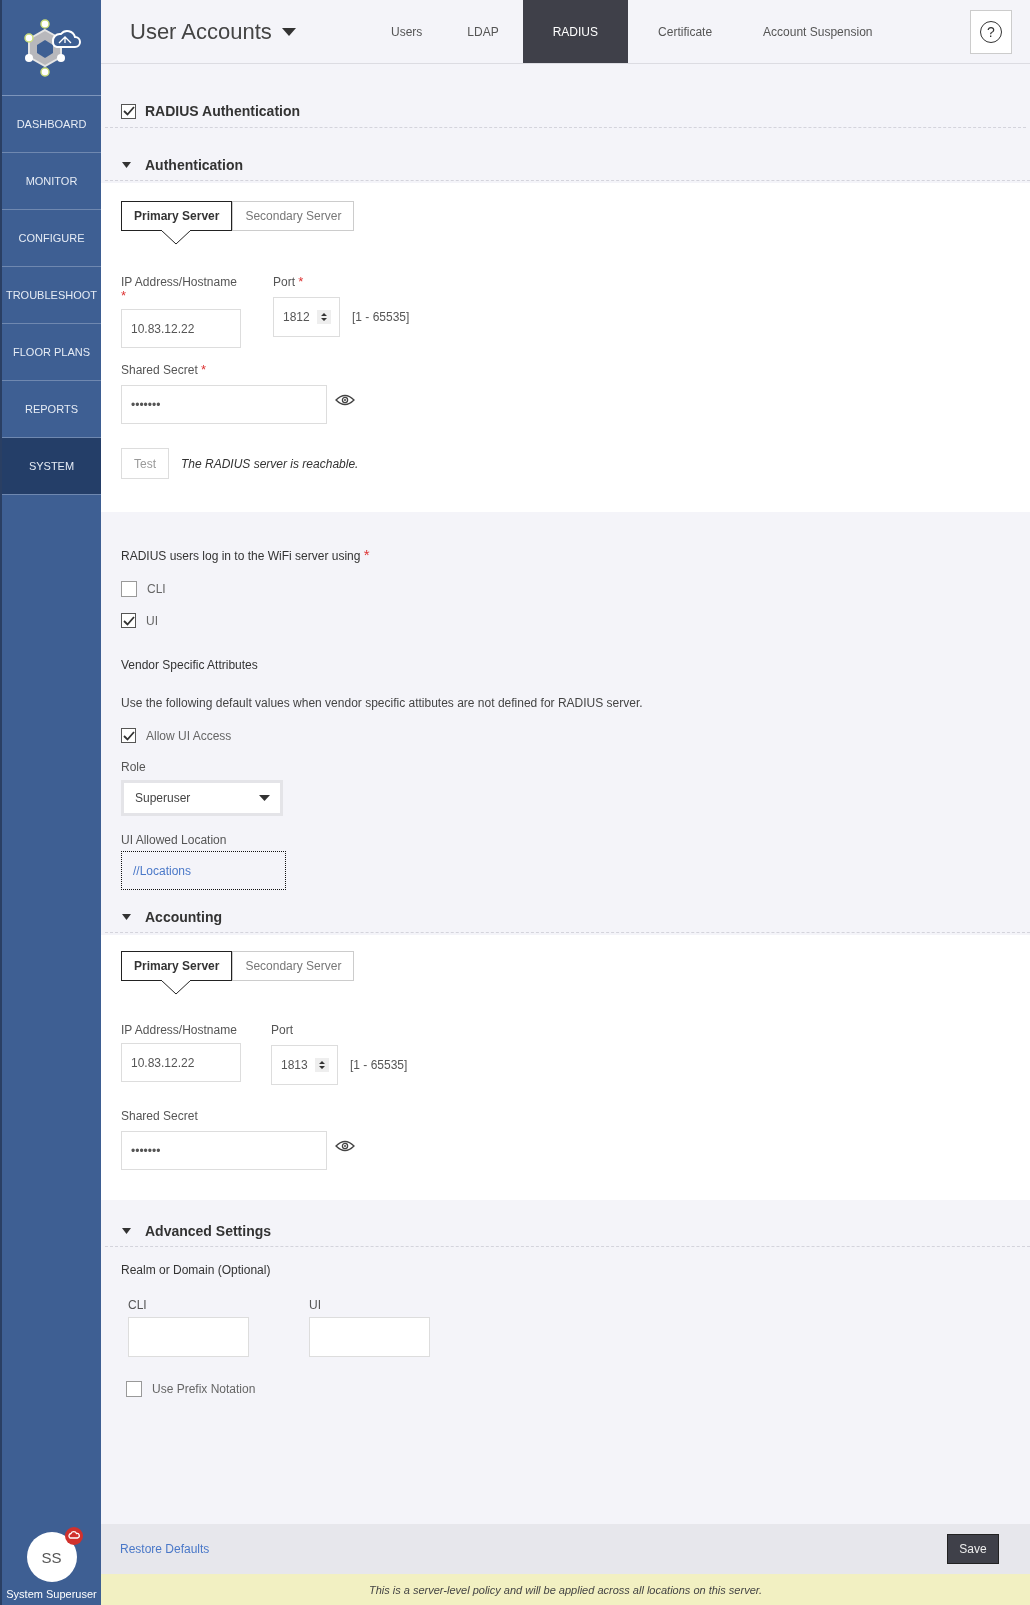 The height and width of the screenshot is (1605, 1030). Describe the element at coordinates (160, 1116) in the screenshot. I see `field-label: Shared Secret` at that location.